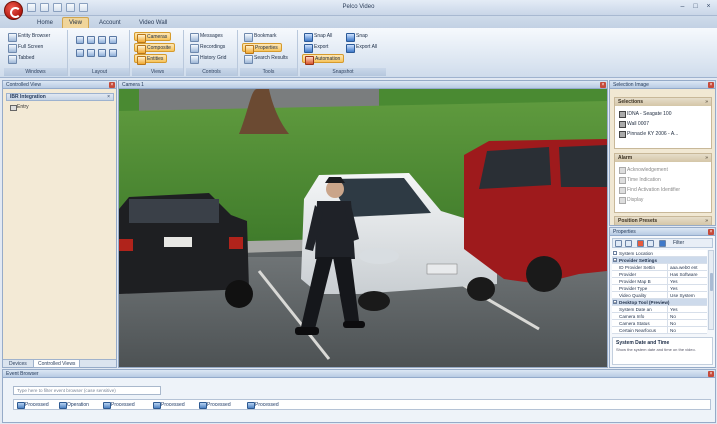  What do you see at coordinates (75, 22) in the screenshot?
I see `tab-view: View` at bounding box center [75, 22].